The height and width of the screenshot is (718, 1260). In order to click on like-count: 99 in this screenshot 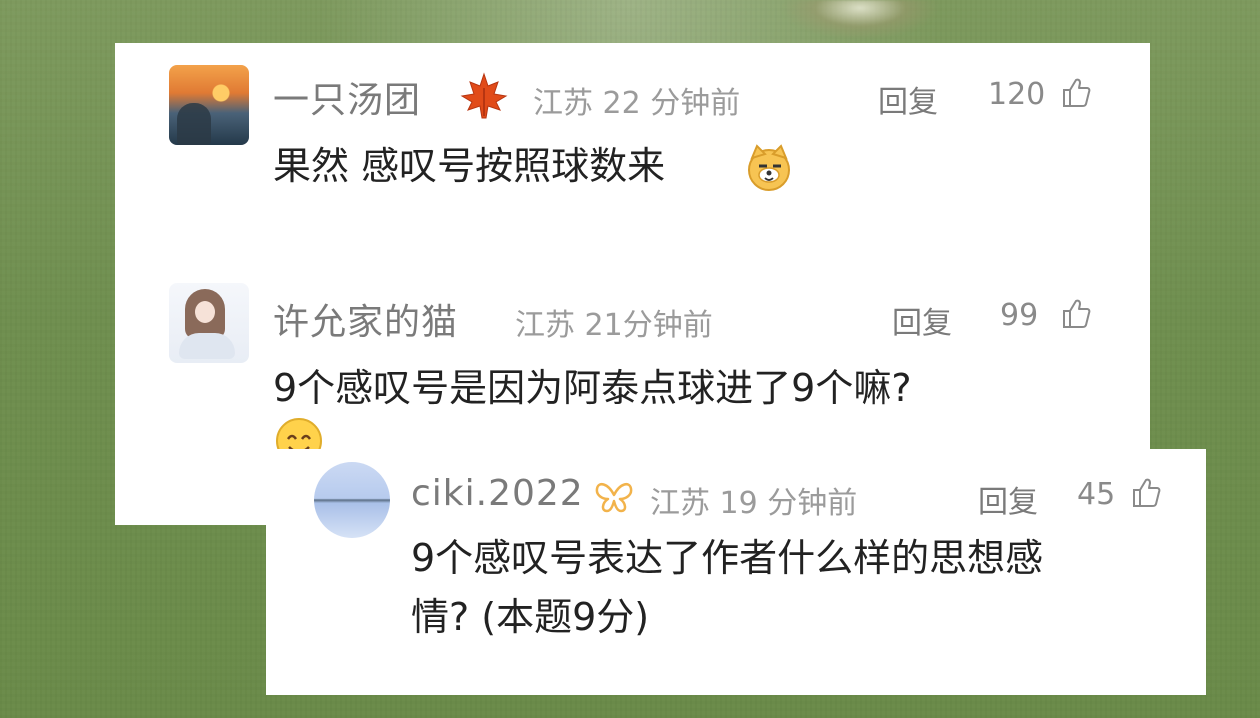, I will do `click(1019, 315)`.